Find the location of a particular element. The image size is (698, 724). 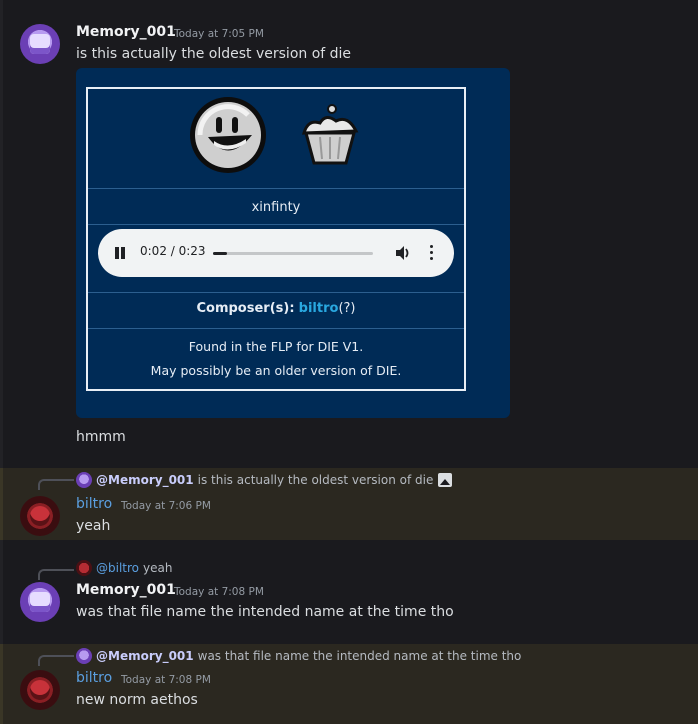

smiley-face-icon is located at coordinates (228, 135).